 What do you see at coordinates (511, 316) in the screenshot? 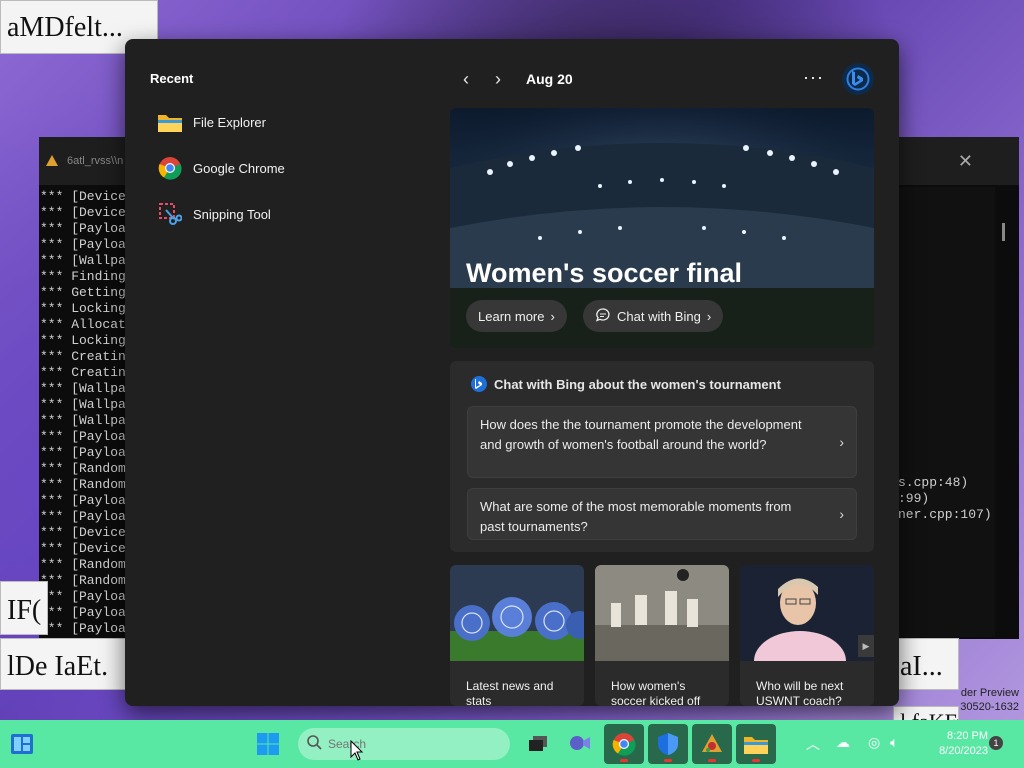
I see `learn-more-label: Learn more` at bounding box center [511, 316].